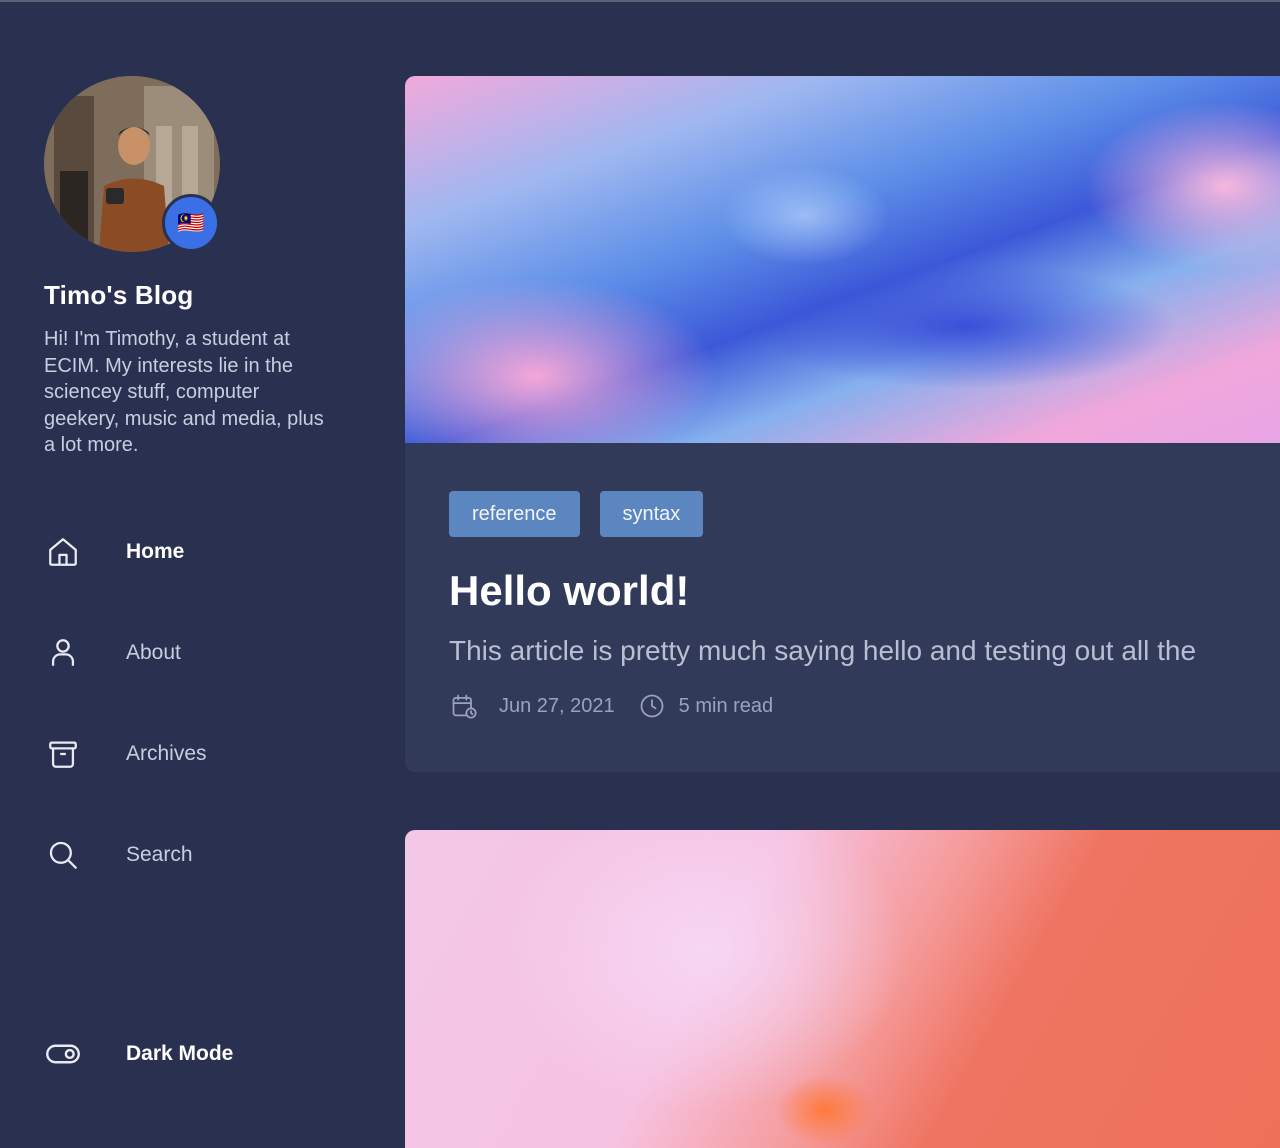 The height and width of the screenshot is (1148, 1280). Describe the element at coordinates (63, 552) in the screenshot. I see `home-icon` at that location.